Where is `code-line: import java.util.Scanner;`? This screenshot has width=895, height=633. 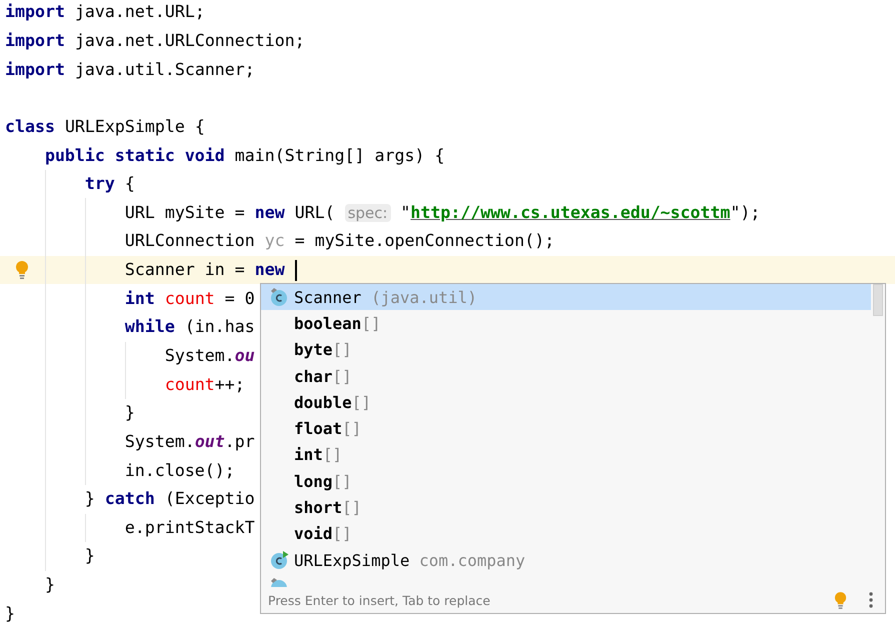
code-line: import java.util.Scanner; is located at coordinates (130, 69).